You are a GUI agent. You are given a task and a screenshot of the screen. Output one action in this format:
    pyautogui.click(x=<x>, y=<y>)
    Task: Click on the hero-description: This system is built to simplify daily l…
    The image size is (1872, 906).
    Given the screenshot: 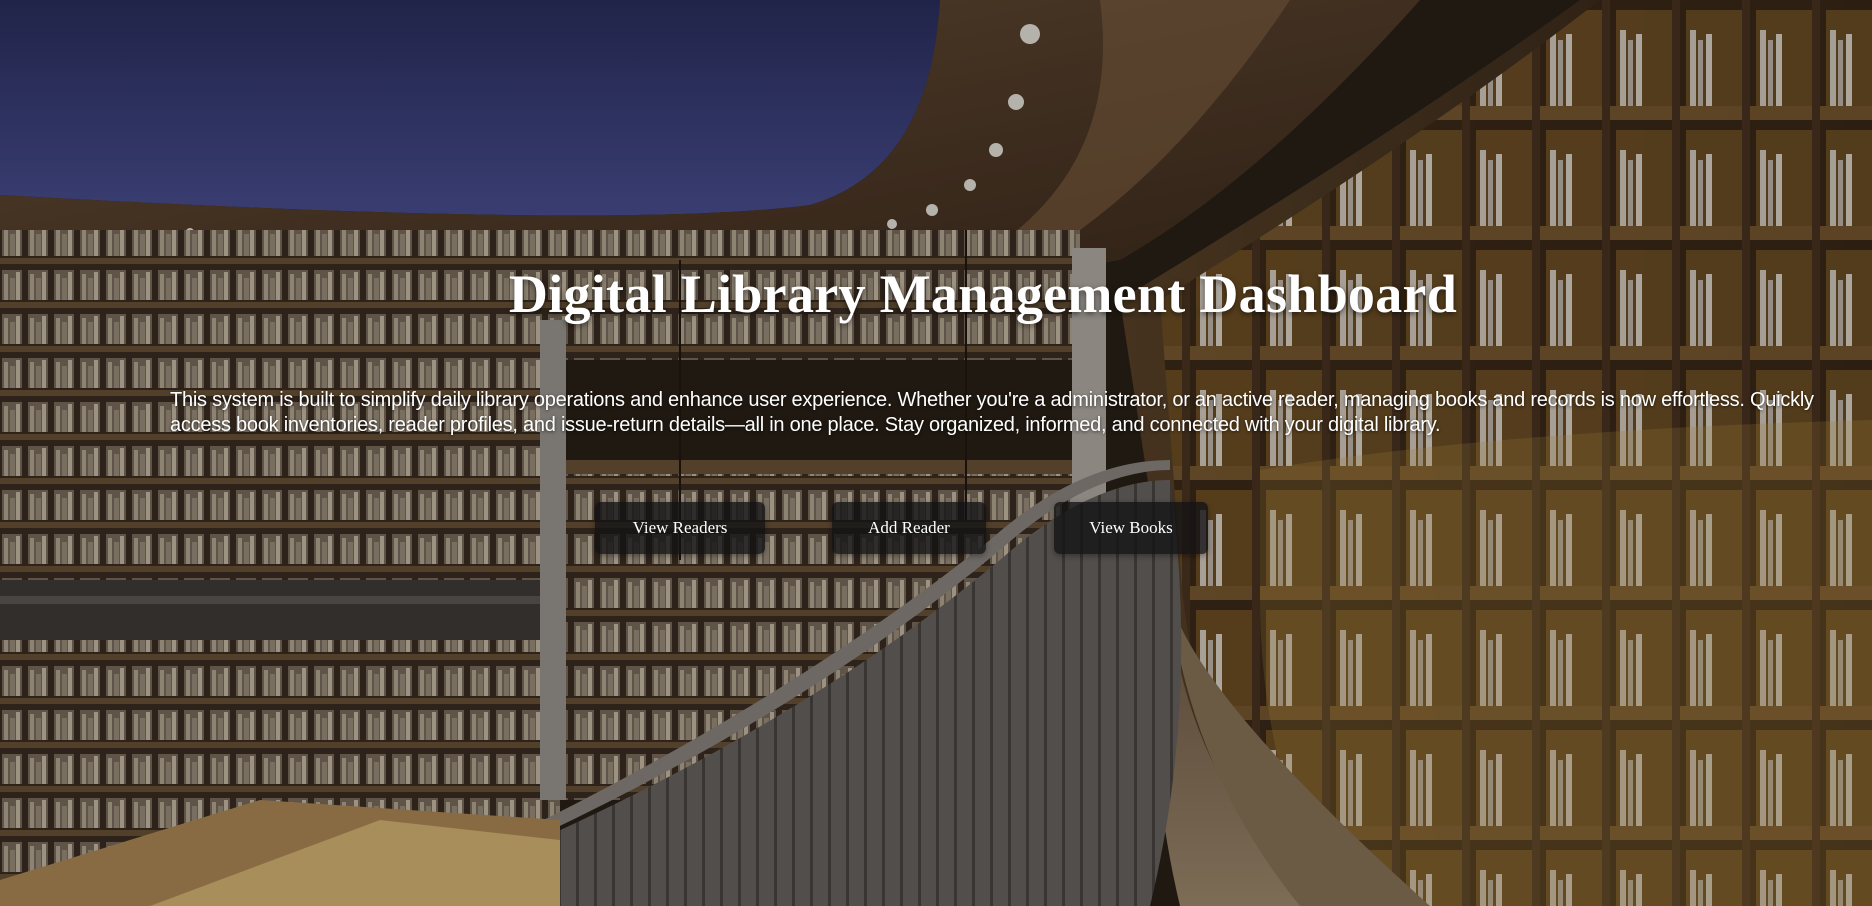 What is the action you would take?
    pyautogui.click(x=992, y=412)
    